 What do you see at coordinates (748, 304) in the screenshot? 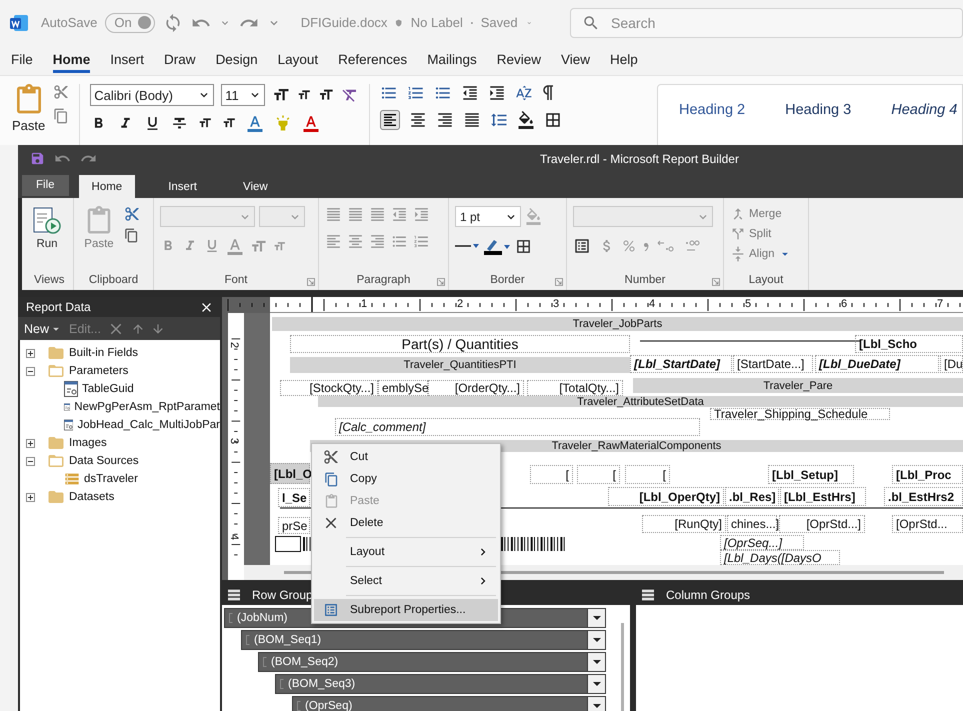
I see `ruler-number: 5` at bounding box center [748, 304].